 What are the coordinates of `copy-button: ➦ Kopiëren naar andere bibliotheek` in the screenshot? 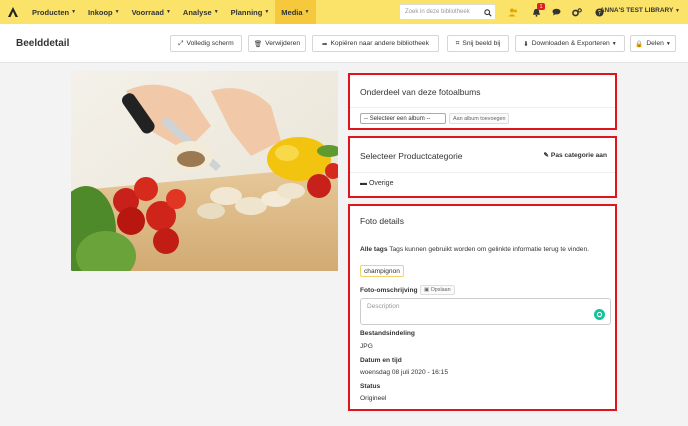 It's located at (375, 43).